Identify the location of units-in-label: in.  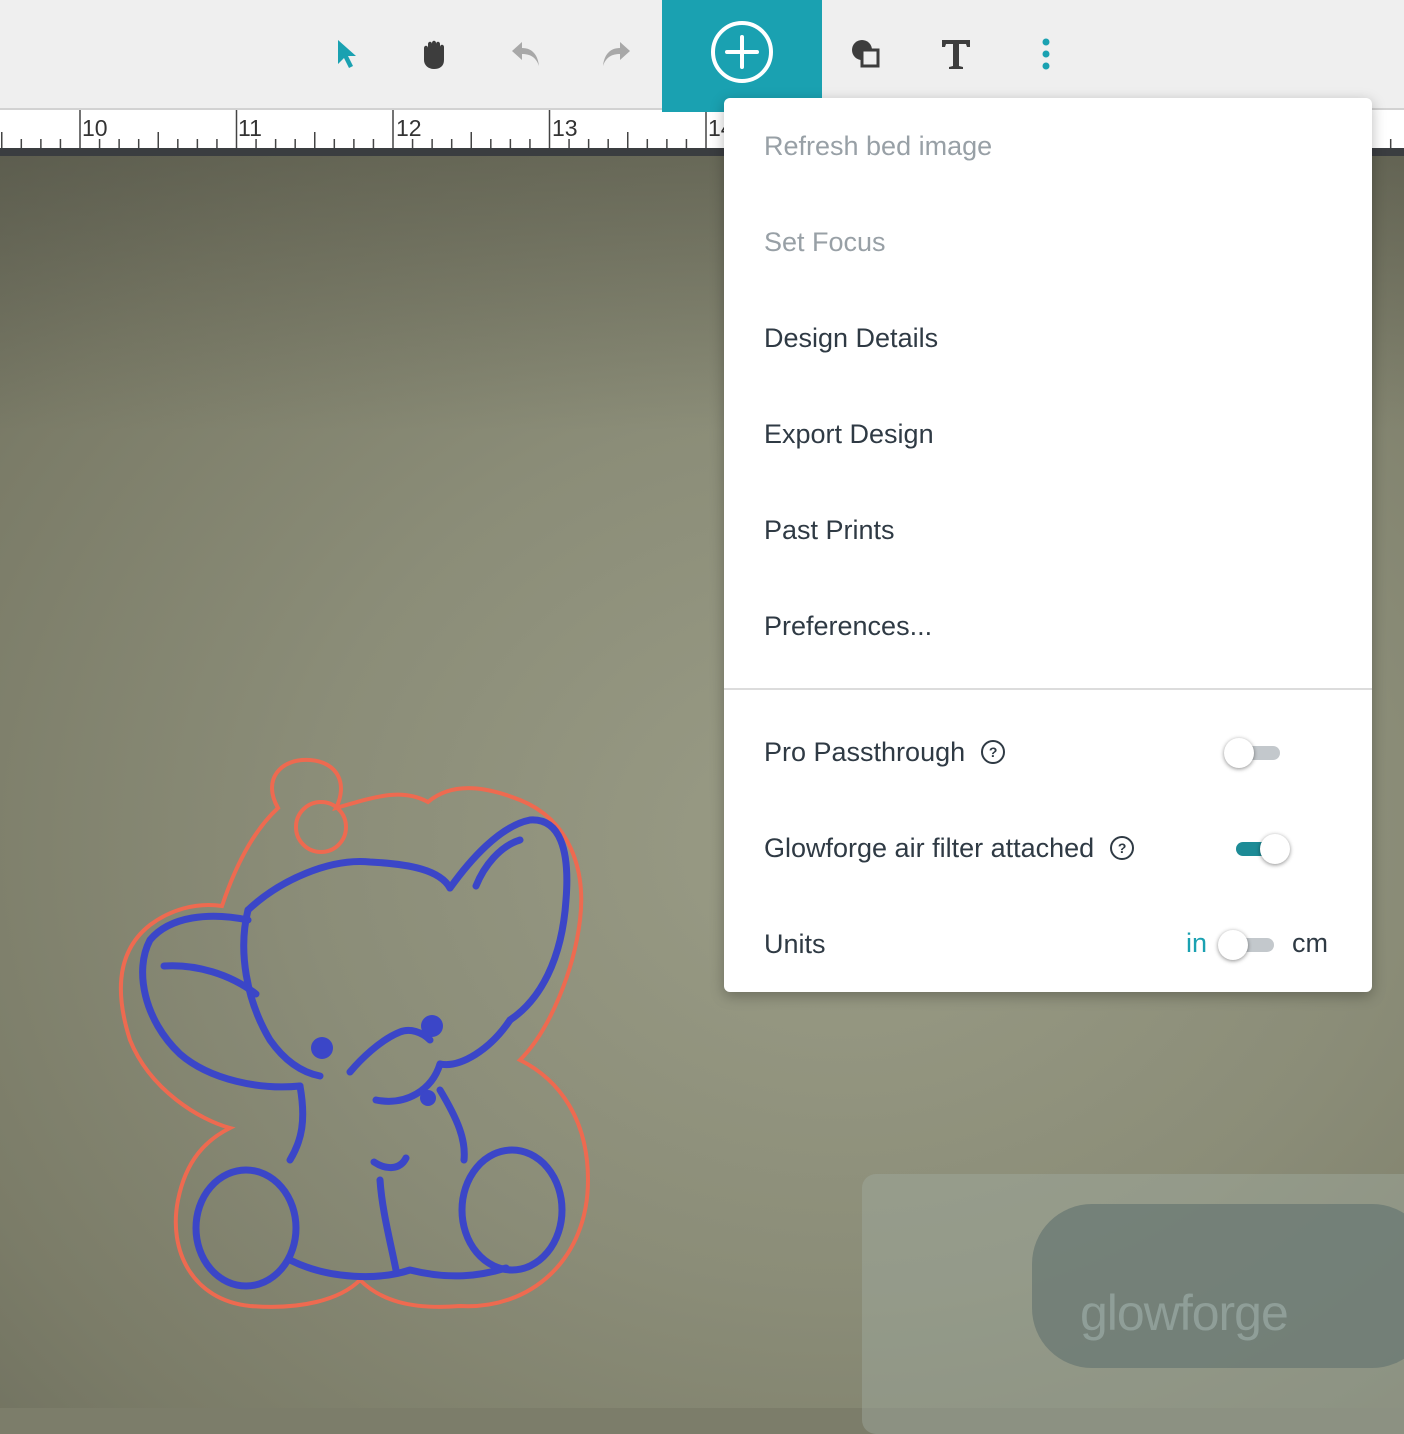
(1196, 943).